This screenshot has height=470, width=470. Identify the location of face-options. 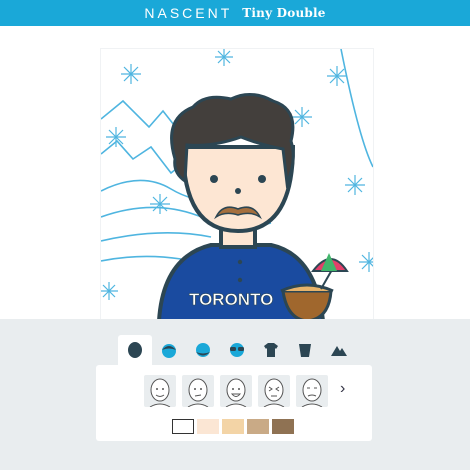
(239, 391).